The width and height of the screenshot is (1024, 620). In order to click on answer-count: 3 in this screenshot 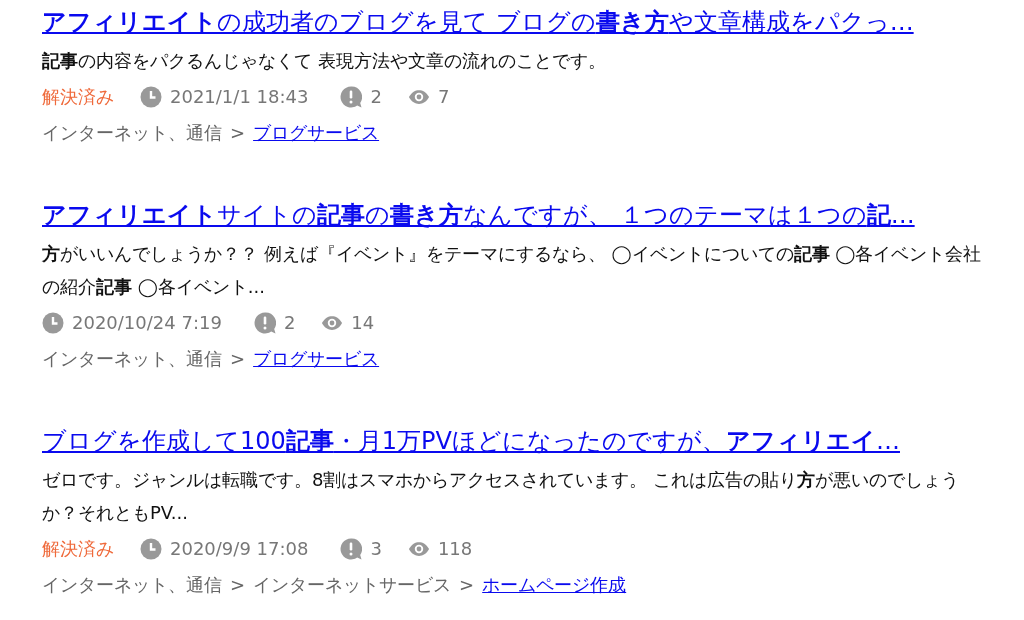, I will do `click(376, 549)`.